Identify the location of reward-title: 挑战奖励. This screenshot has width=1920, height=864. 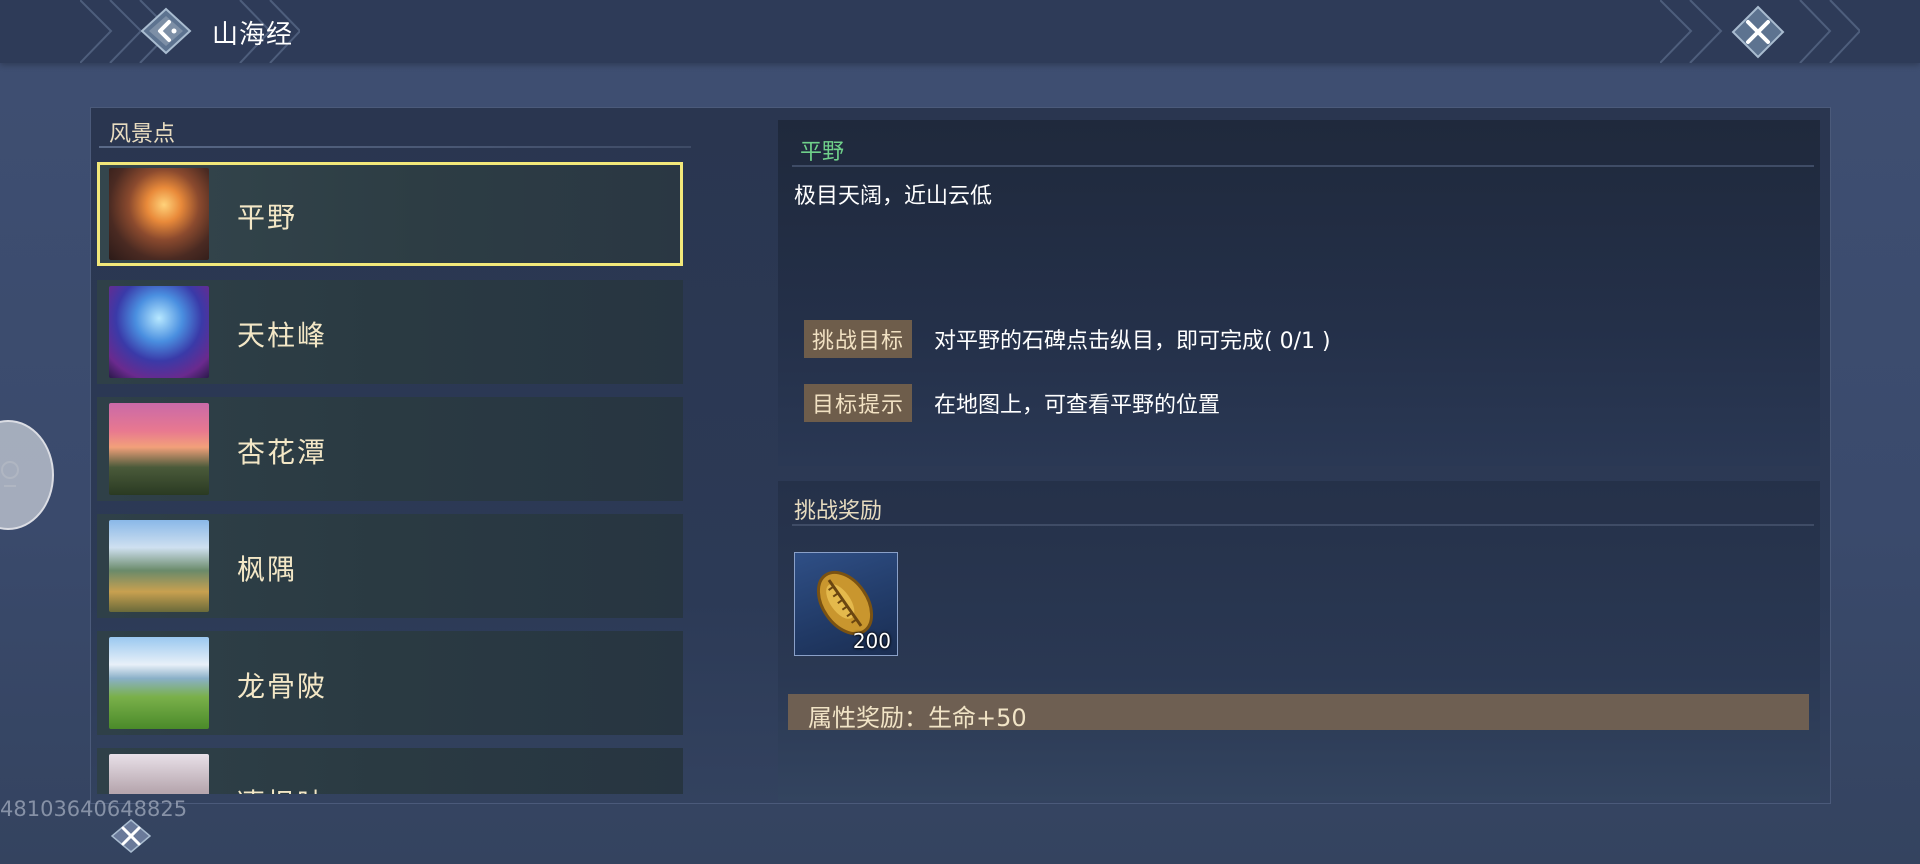
(838, 511).